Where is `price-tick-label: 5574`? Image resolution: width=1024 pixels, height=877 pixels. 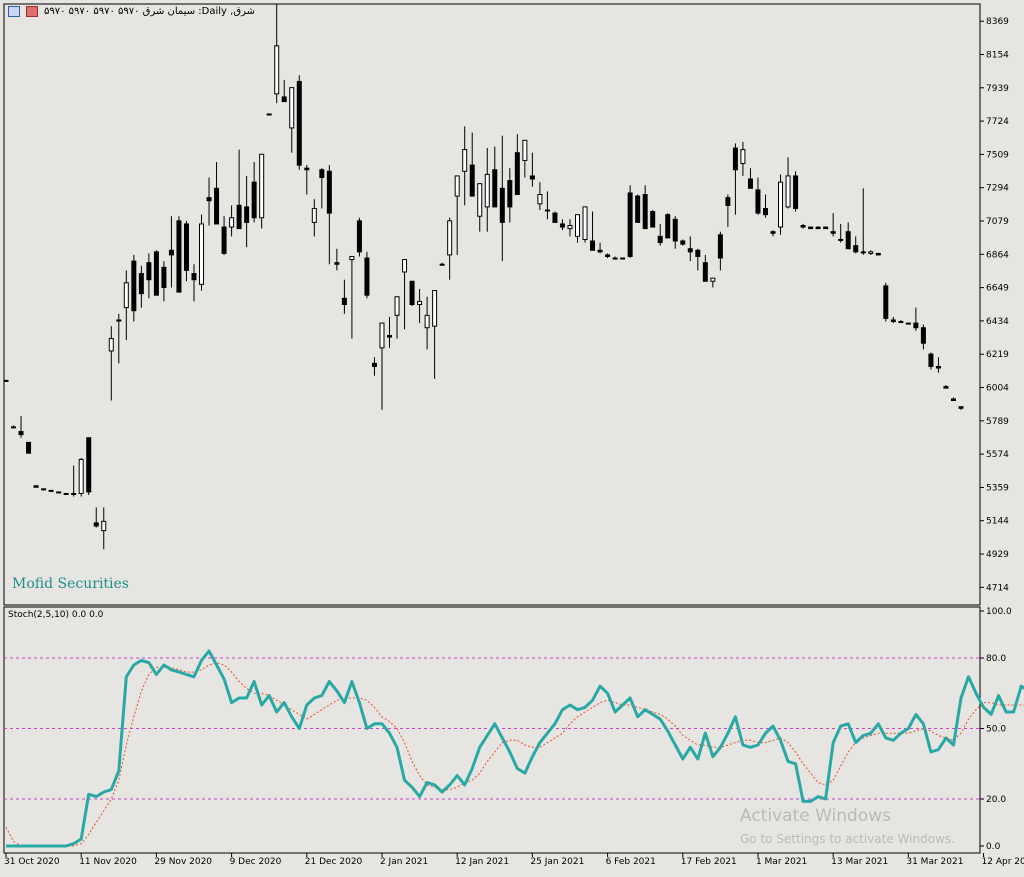
price-tick-label: 5574 is located at coordinates (997, 455).